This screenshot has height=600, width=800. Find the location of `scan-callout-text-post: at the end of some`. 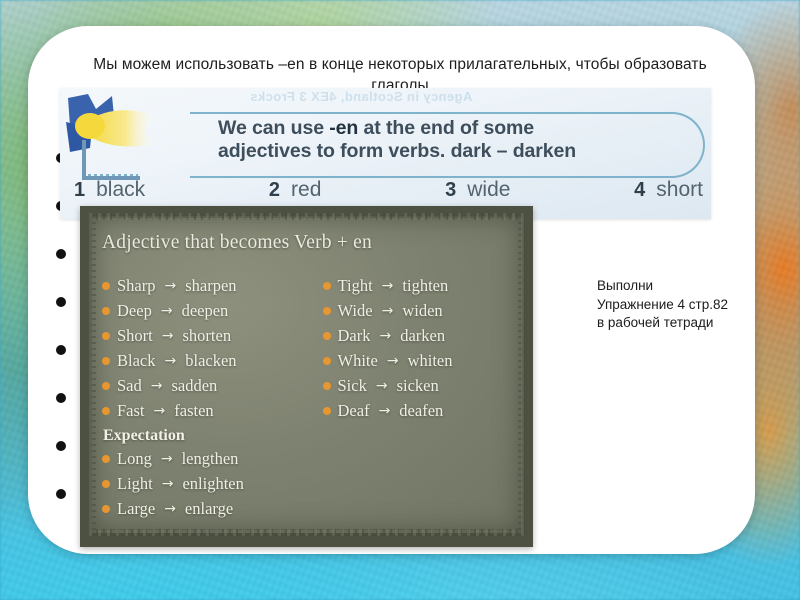

scan-callout-text-post: at the end of some is located at coordinates (446, 128).